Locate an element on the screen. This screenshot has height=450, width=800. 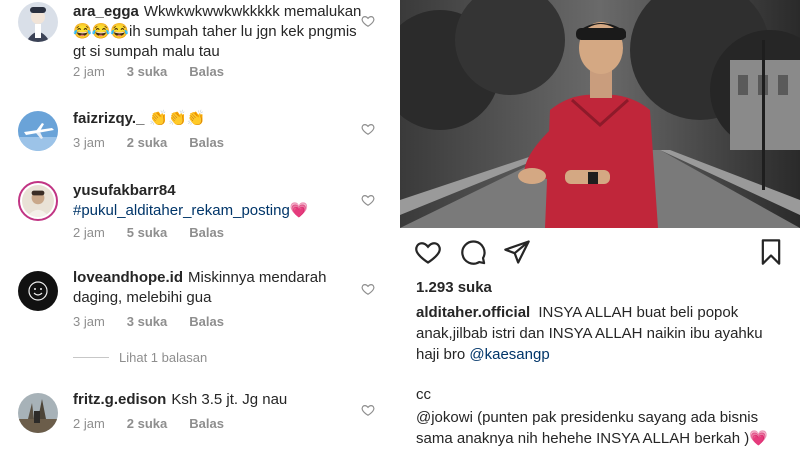
comment-likes: 5 suka is located at coordinates (147, 232).